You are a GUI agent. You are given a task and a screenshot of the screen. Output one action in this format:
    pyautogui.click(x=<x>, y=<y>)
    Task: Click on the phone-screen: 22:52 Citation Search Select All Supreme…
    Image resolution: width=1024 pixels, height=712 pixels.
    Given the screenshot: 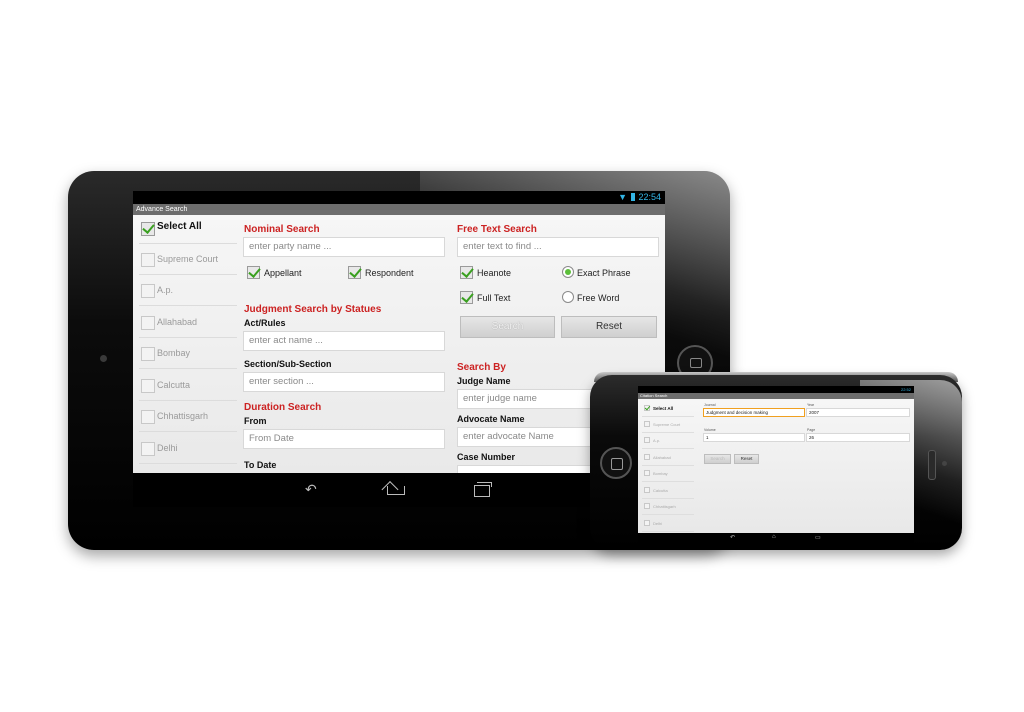 What is the action you would take?
    pyautogui.click(x=776, y=464)
    